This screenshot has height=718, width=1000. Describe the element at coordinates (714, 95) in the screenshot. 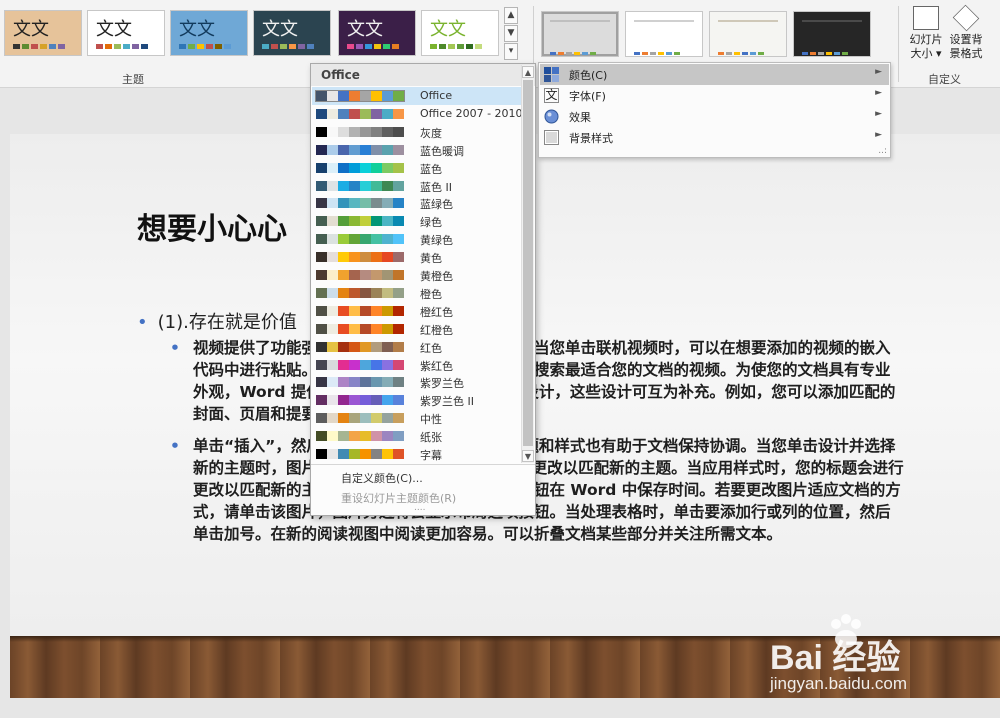

I see `submenu-item-fonts: 文 字体(F) ►` at that location.